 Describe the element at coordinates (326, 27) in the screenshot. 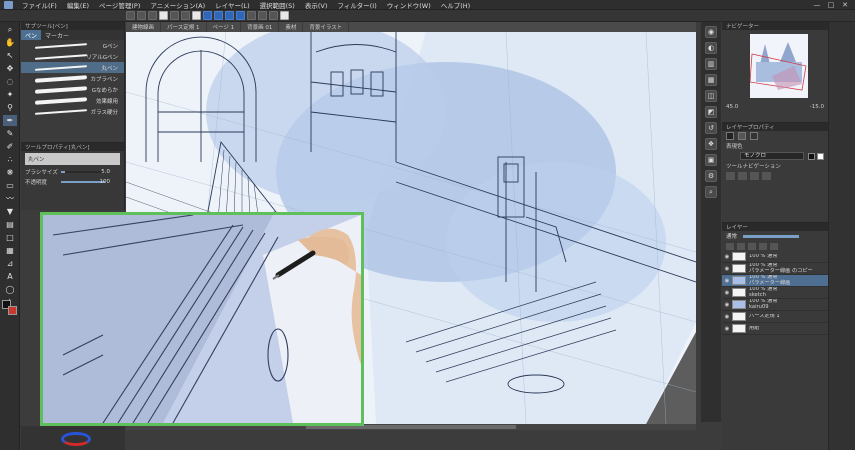

I see `document-tab: 背景イラスト` at that location.